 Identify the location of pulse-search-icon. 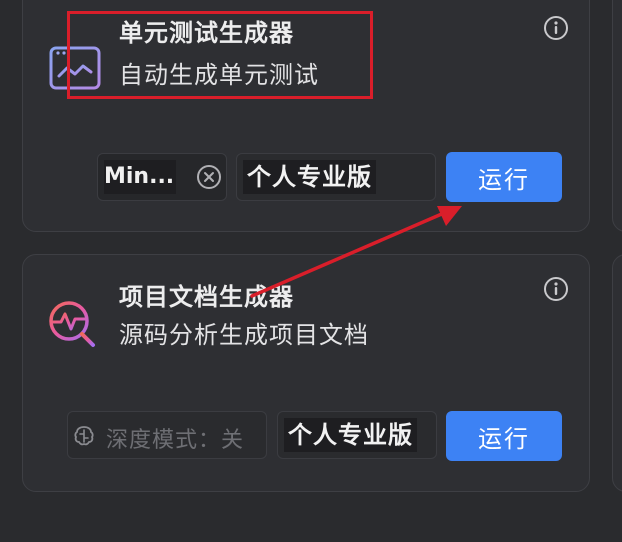
(72, 324).